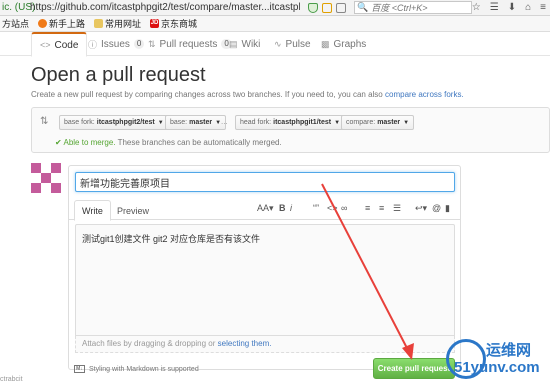 The width and height of the screenshot is (550, 384). I want to click on text-size-icon: AA▾, so click(265, 208).